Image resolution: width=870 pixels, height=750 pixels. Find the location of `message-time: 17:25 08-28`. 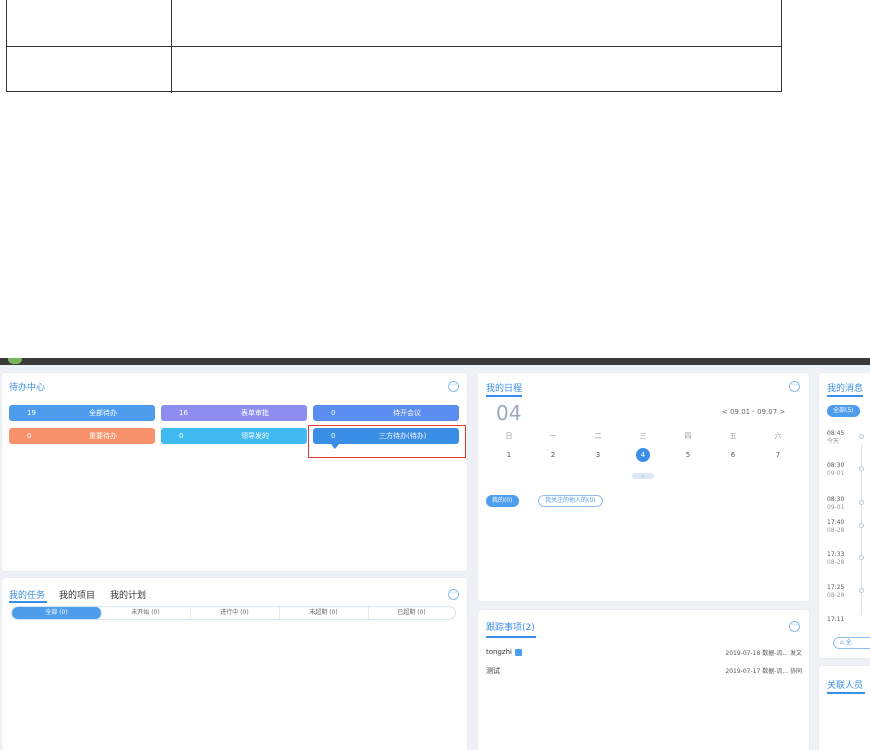

message-time: 17:25 08-28 is located at coordinates (835, 592).